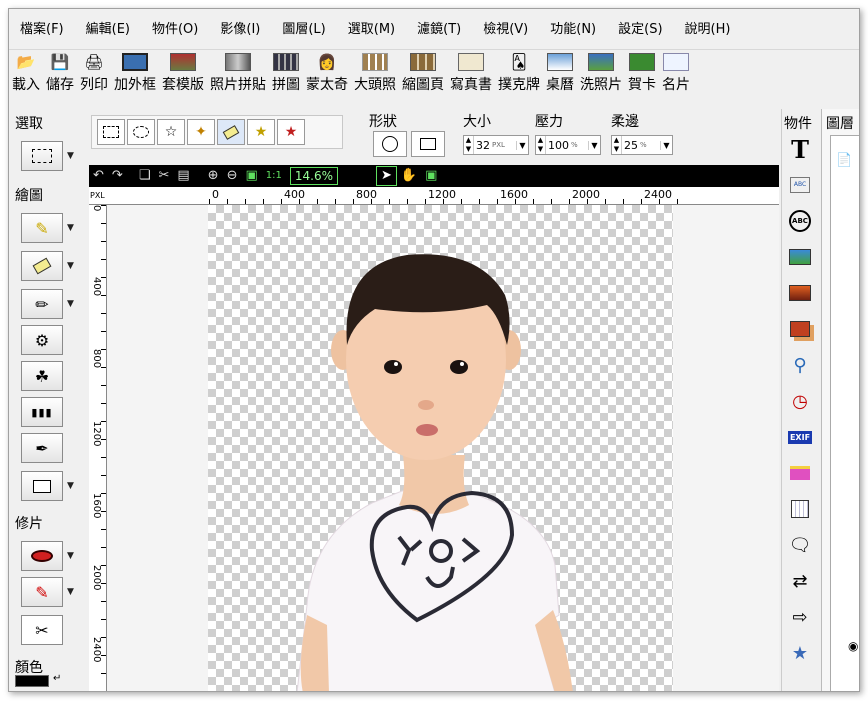 The width and height of the screenshot is (868, 701). I want to click on cake-icon, so click(800, 473).